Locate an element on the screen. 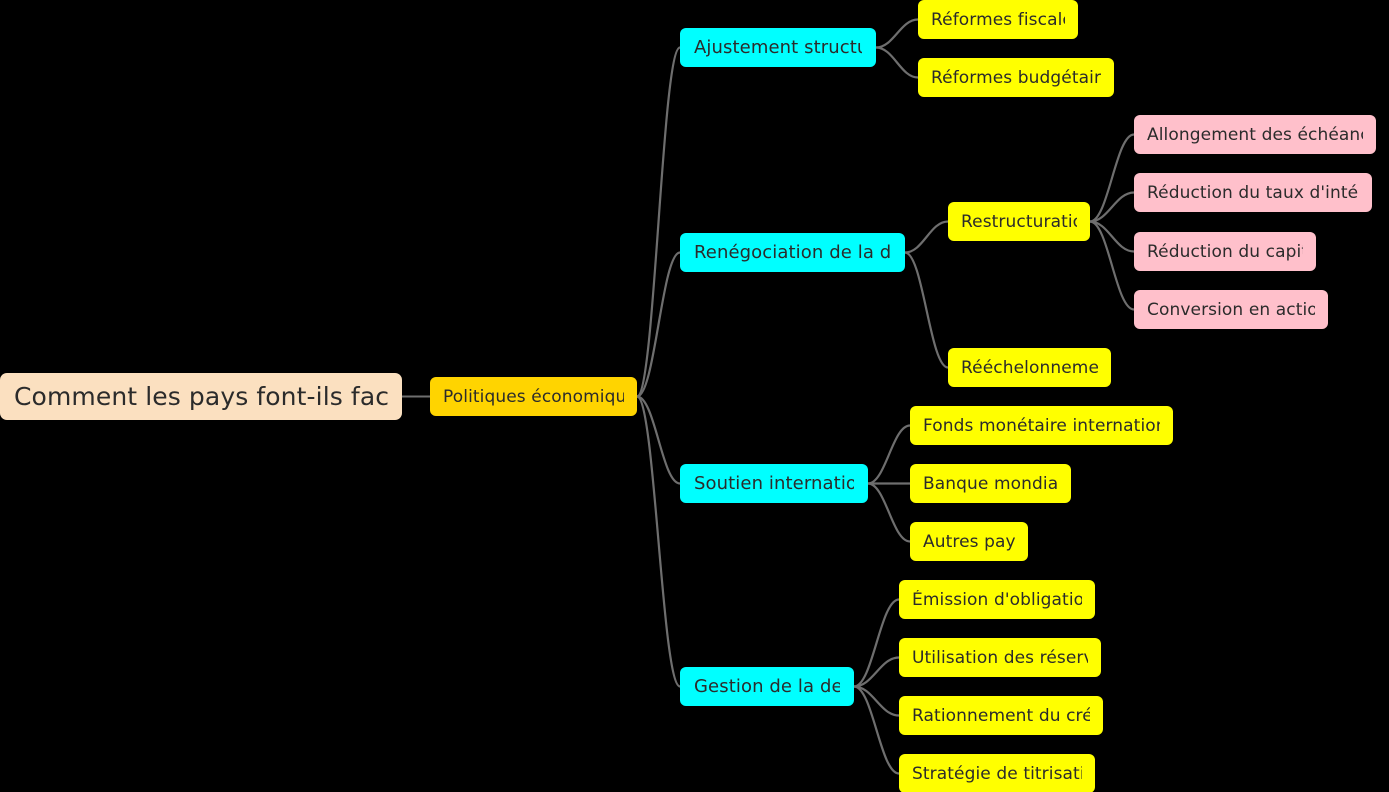  mindmap-edge-n12-n15 is located at coordinates (889, 512).